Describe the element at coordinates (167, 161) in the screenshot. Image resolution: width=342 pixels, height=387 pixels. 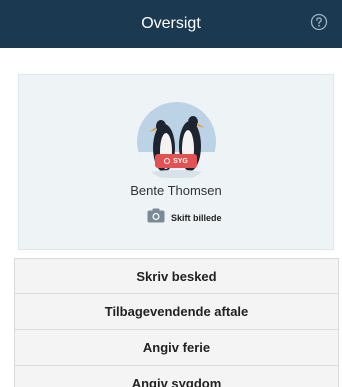
I see `status-dot-icon` at that location.